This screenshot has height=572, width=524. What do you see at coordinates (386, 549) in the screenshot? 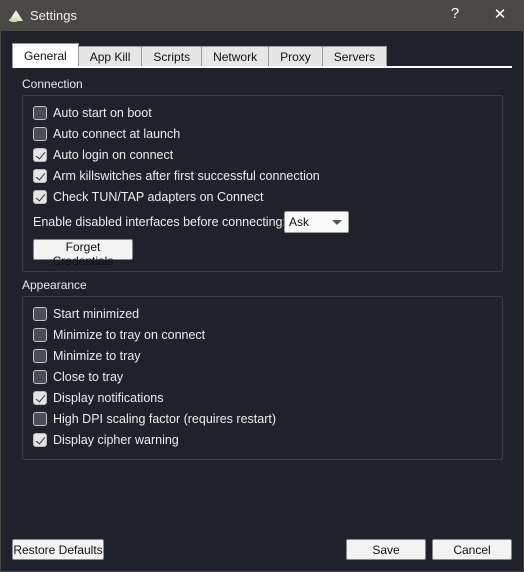
I see `save-button: Save` at bounding box center [386, 549].